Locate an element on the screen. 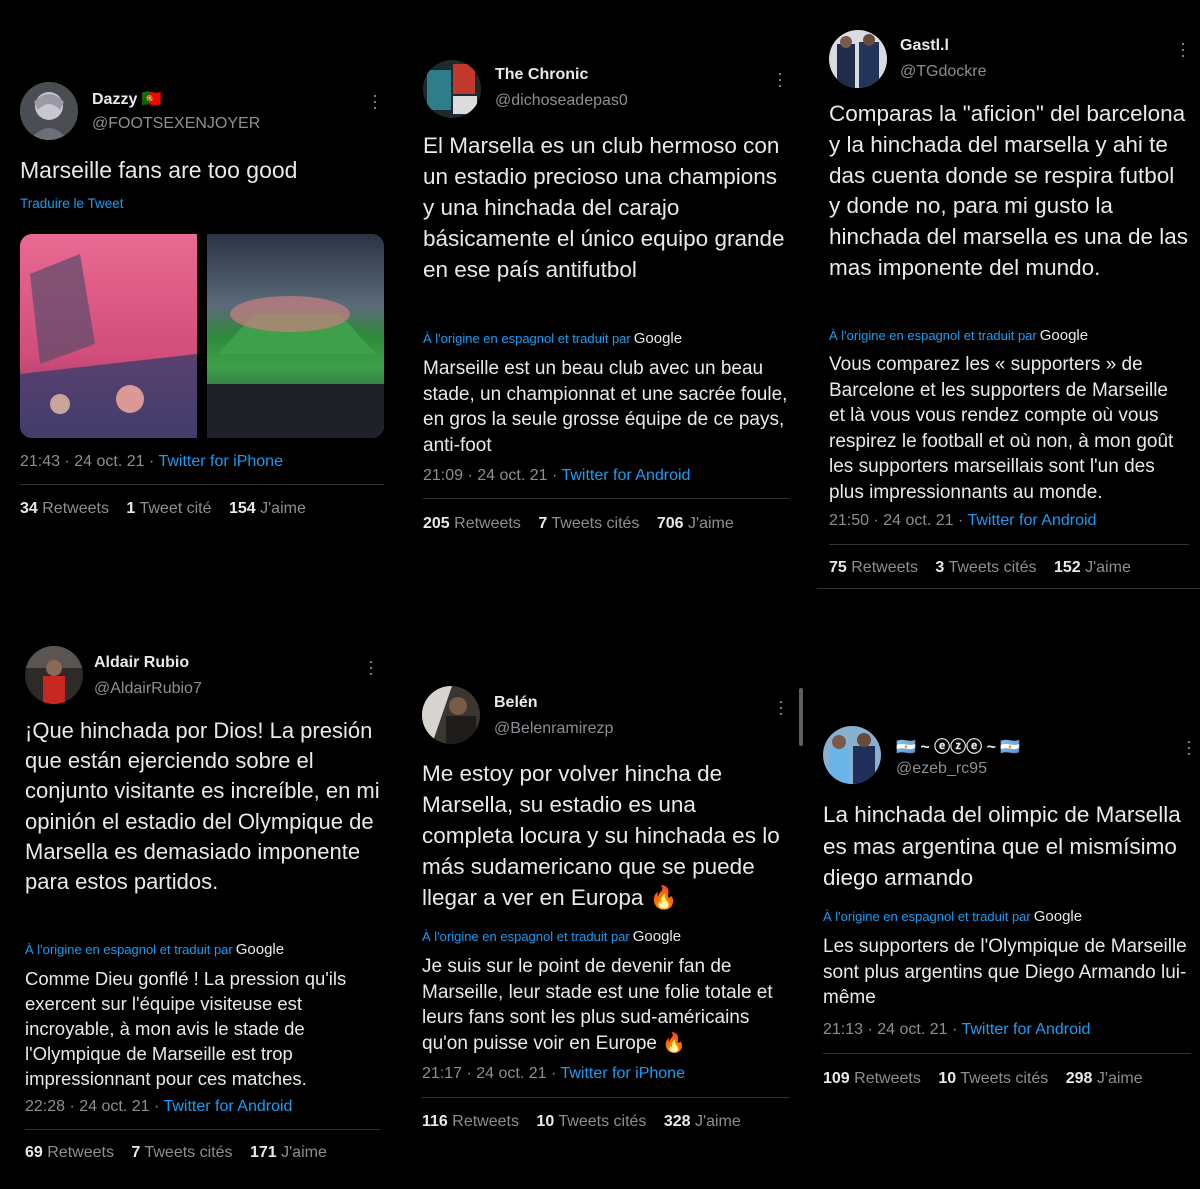 The height and width of the screenshot is (1189, 1200). engagement-stats: 116 Retweets 10 Tweets cités 328 J'aime is located at coordinates (581, 1122).